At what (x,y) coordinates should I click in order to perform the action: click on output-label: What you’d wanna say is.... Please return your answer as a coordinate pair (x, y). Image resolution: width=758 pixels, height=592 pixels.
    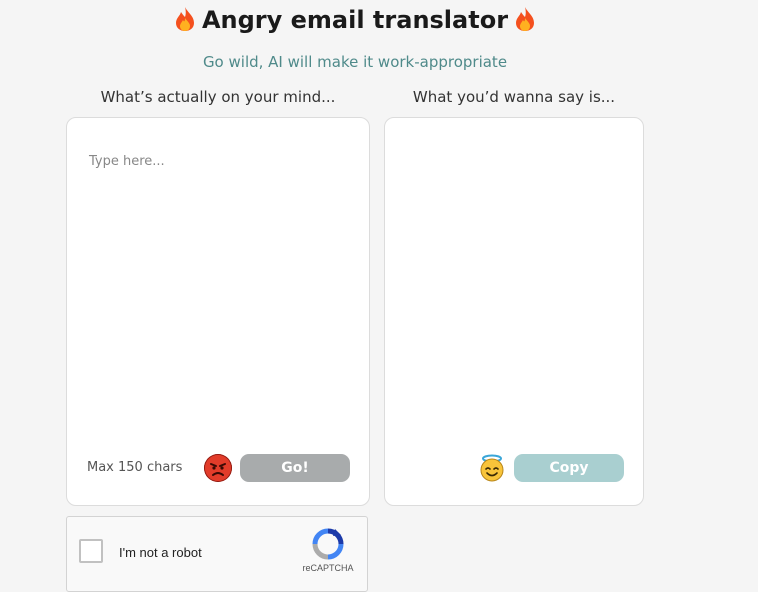
    Looking at the image, I should click on (514, 97).